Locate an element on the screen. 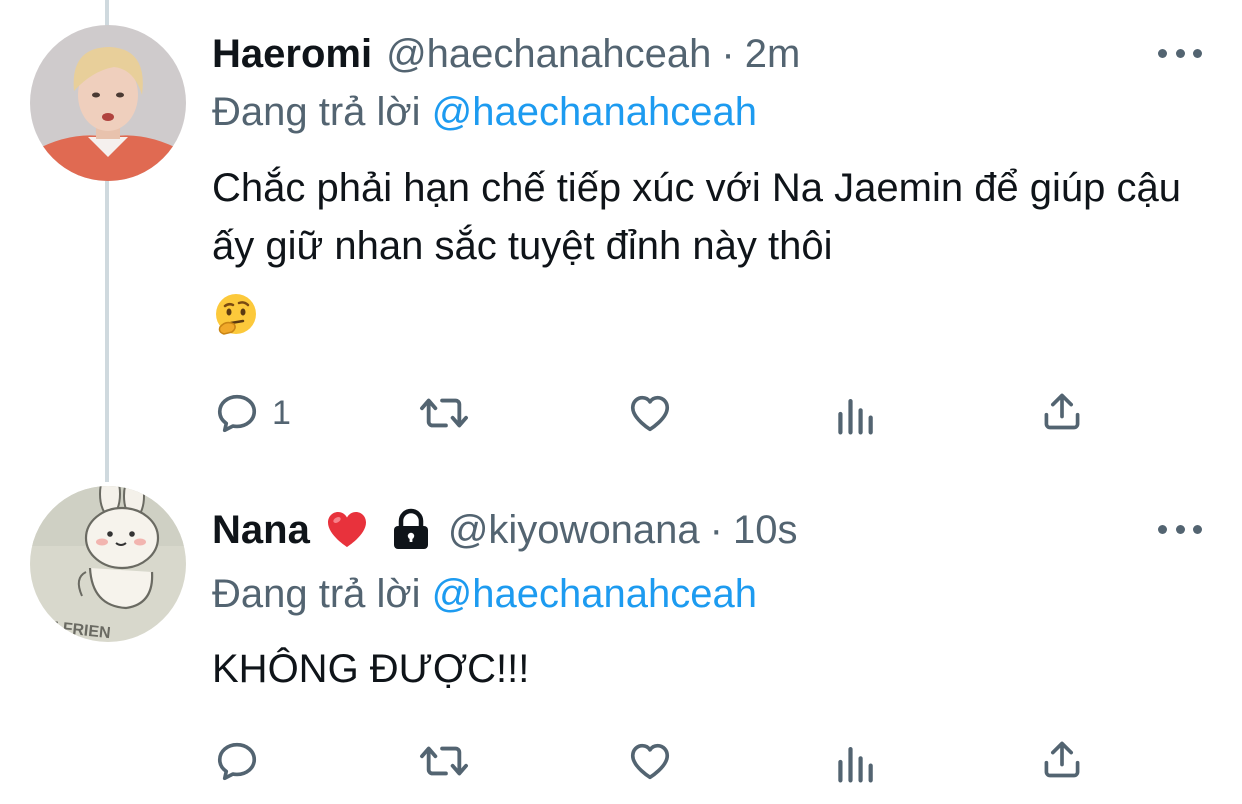  tweet-header: Haeromi @haechanahceah · 2m is located at coordinates (506, 54).